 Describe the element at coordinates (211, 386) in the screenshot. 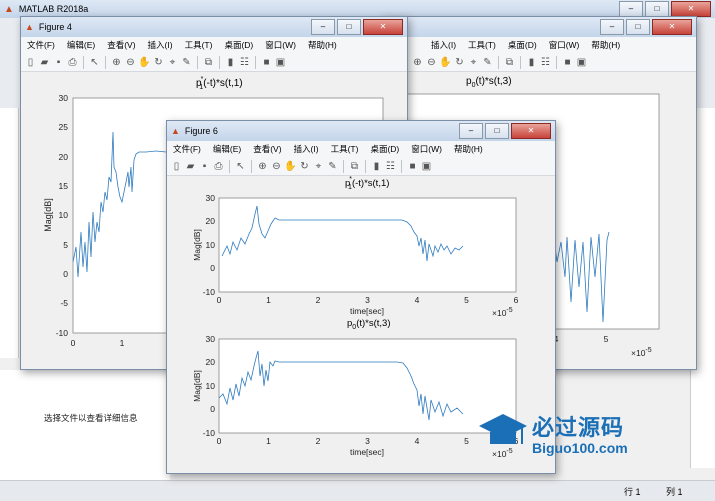

I see `y-tick-label: 10` at that location.